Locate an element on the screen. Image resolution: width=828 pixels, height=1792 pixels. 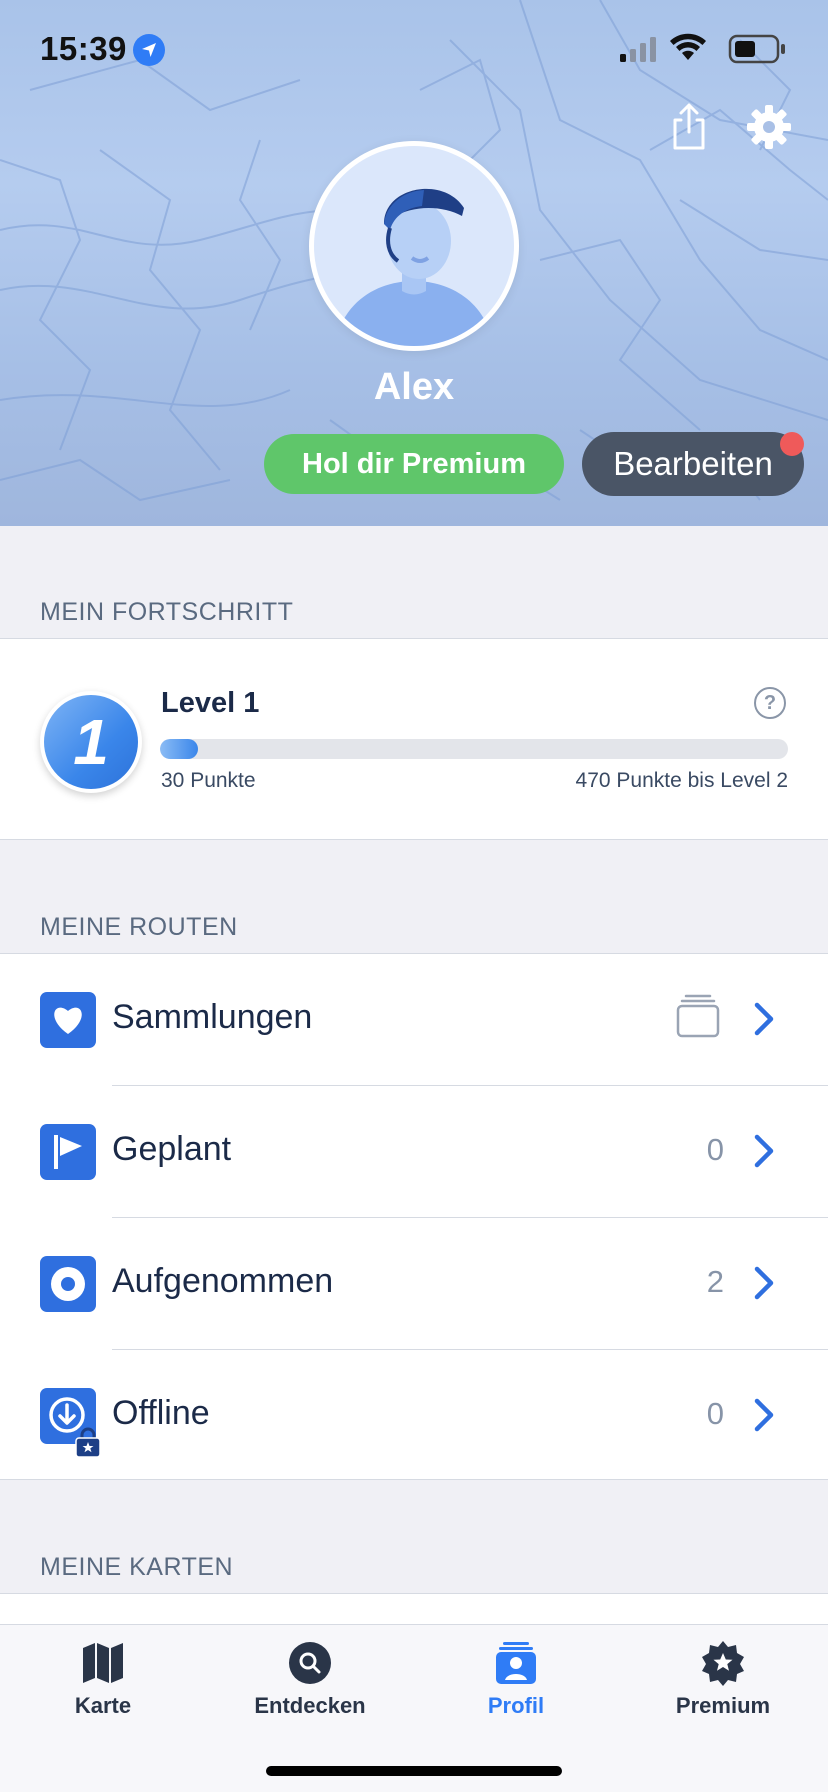
profile-icon is located at coordinates (516, 1663).